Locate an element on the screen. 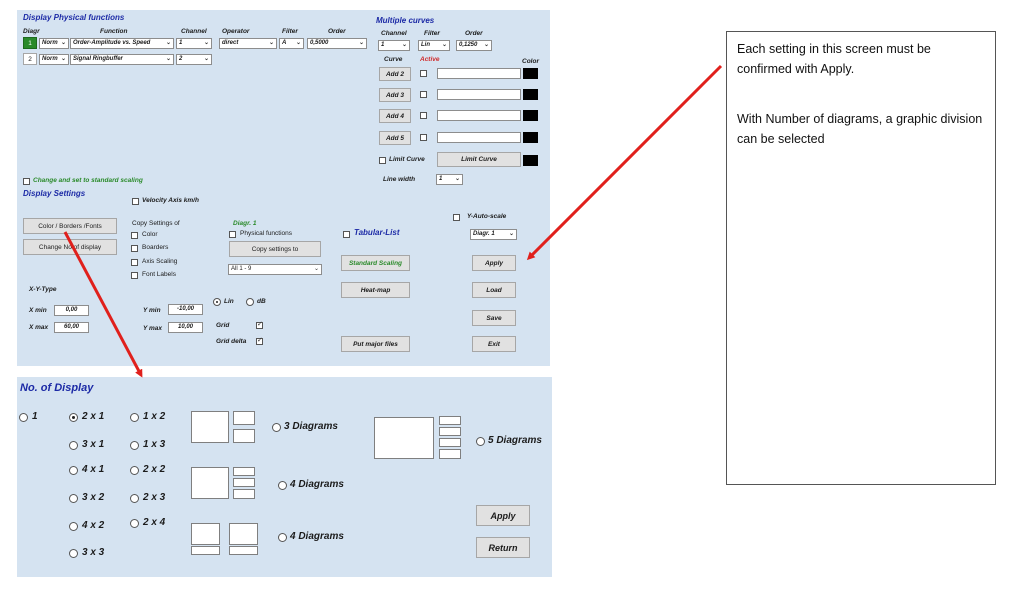  arrow-to-apply is located at coordinates (624, 162).